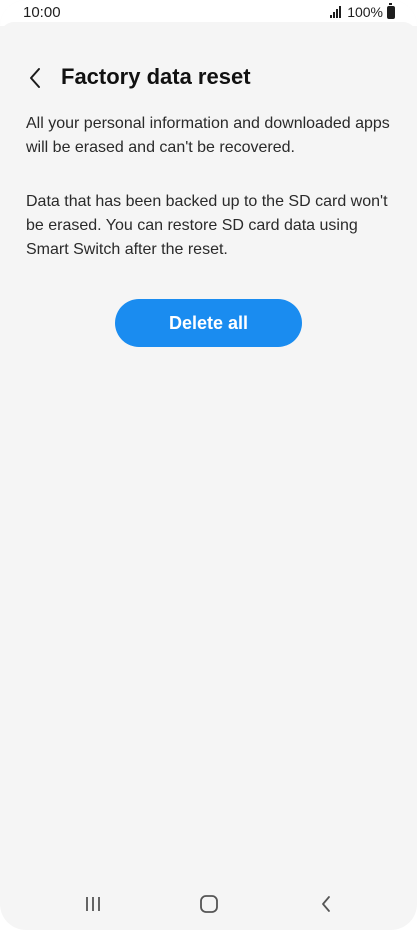 The height and width of the screenshot is (930, 417). Describe the element at coordinates (209, 12) in the screenshot. I see `camera-notch` at that location.